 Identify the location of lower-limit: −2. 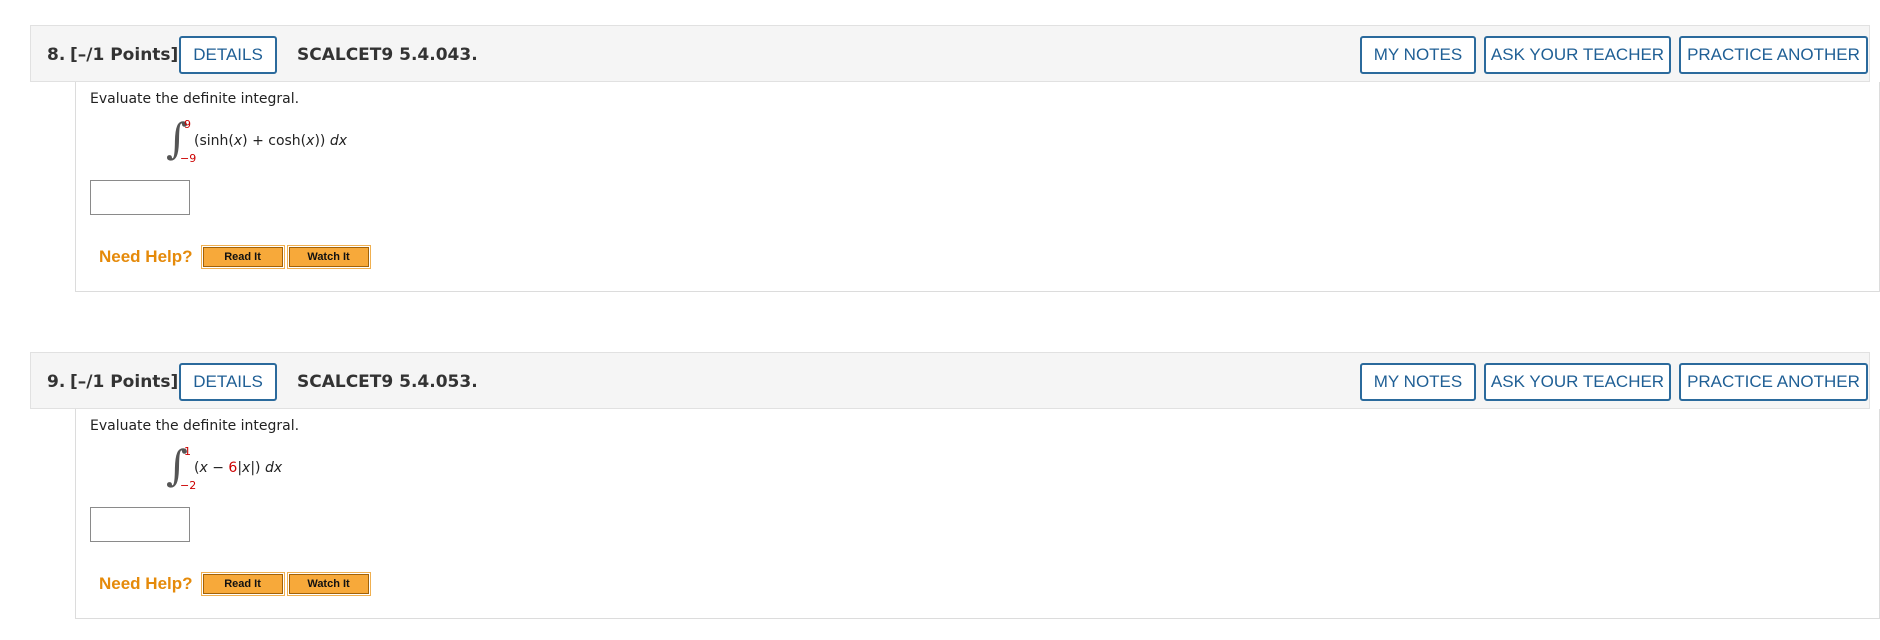
(188, 485).